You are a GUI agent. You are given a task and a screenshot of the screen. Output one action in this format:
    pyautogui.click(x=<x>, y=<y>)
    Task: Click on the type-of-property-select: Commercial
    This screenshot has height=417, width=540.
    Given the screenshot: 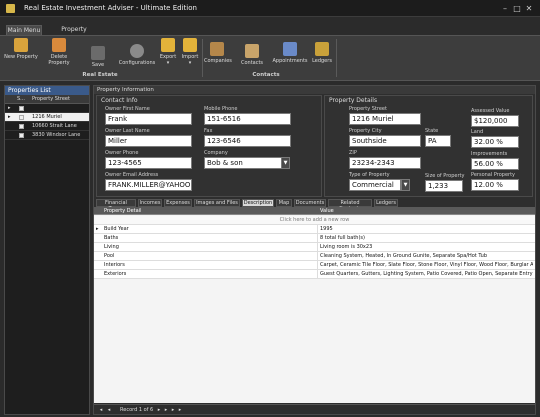 What is the action you would take?
    pyautogui.click(x=375, y=185)
    